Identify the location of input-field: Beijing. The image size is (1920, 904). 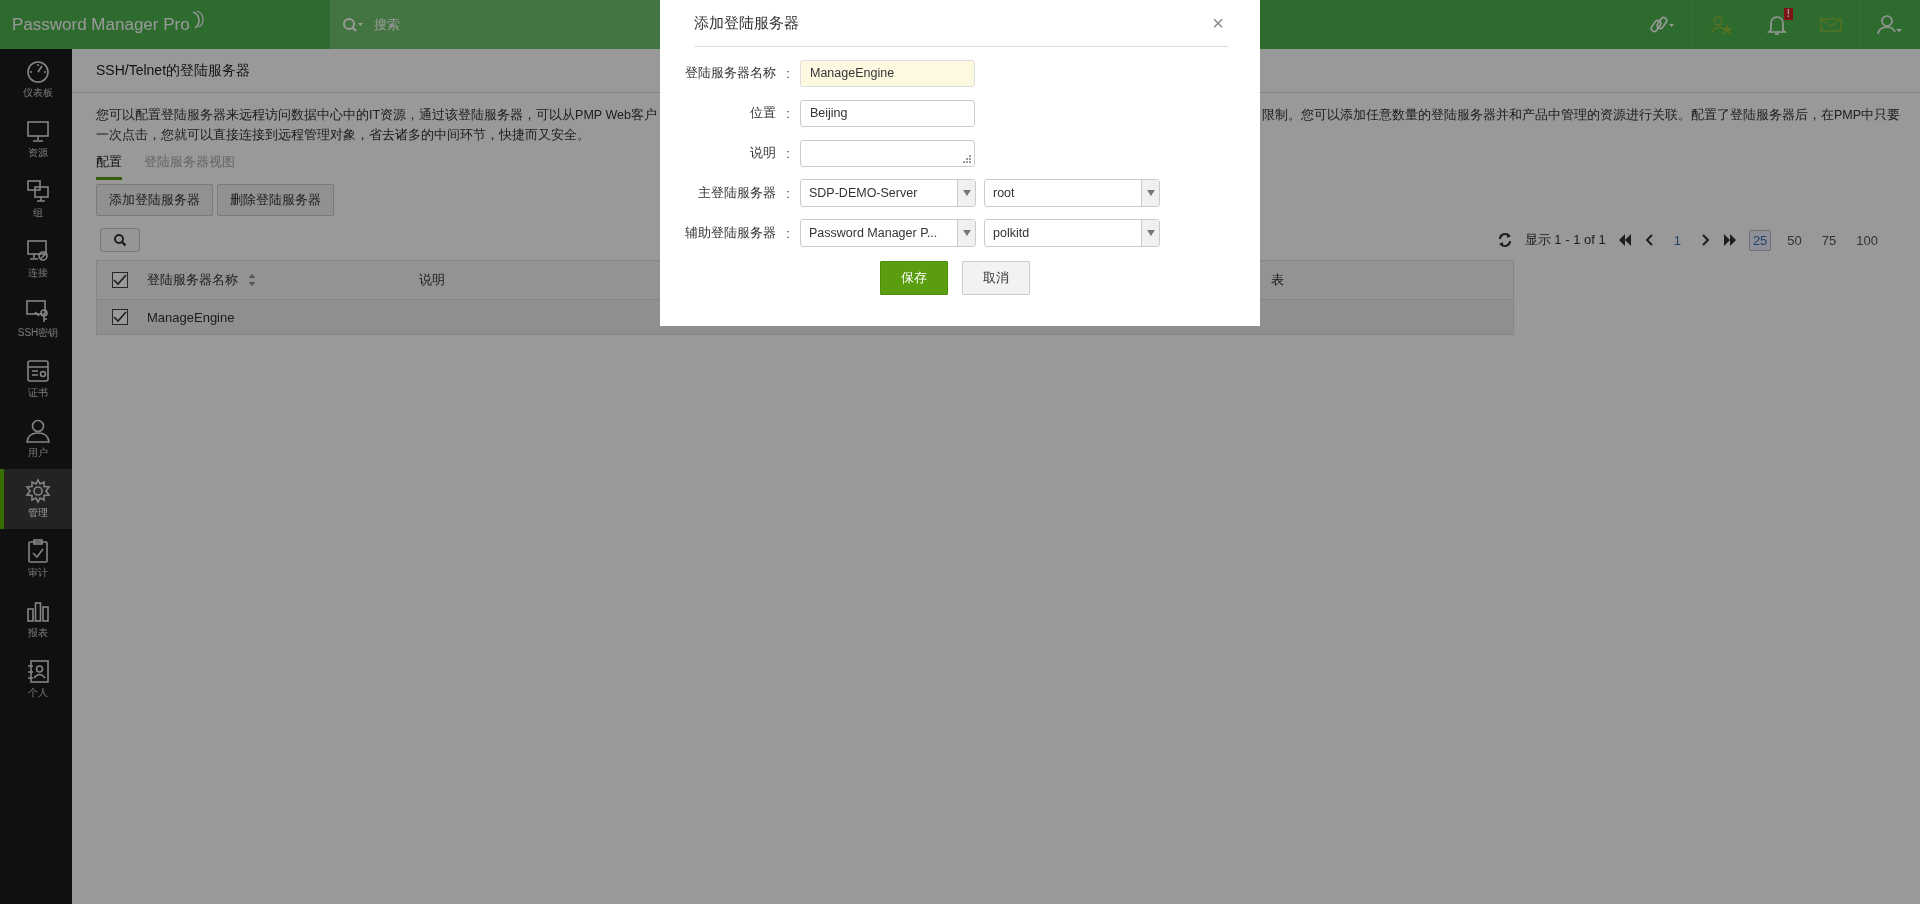
(887, 113).